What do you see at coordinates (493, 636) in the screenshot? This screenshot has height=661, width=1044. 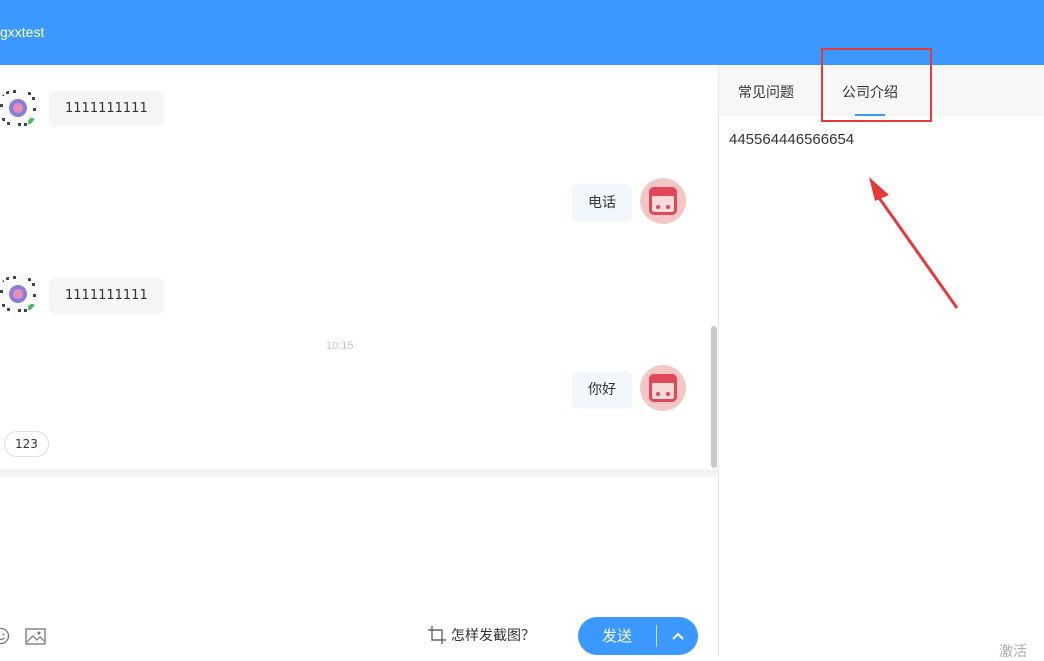 I see `screenshot-help-label: 怎样发截图？` at bounding box center [493, 636].